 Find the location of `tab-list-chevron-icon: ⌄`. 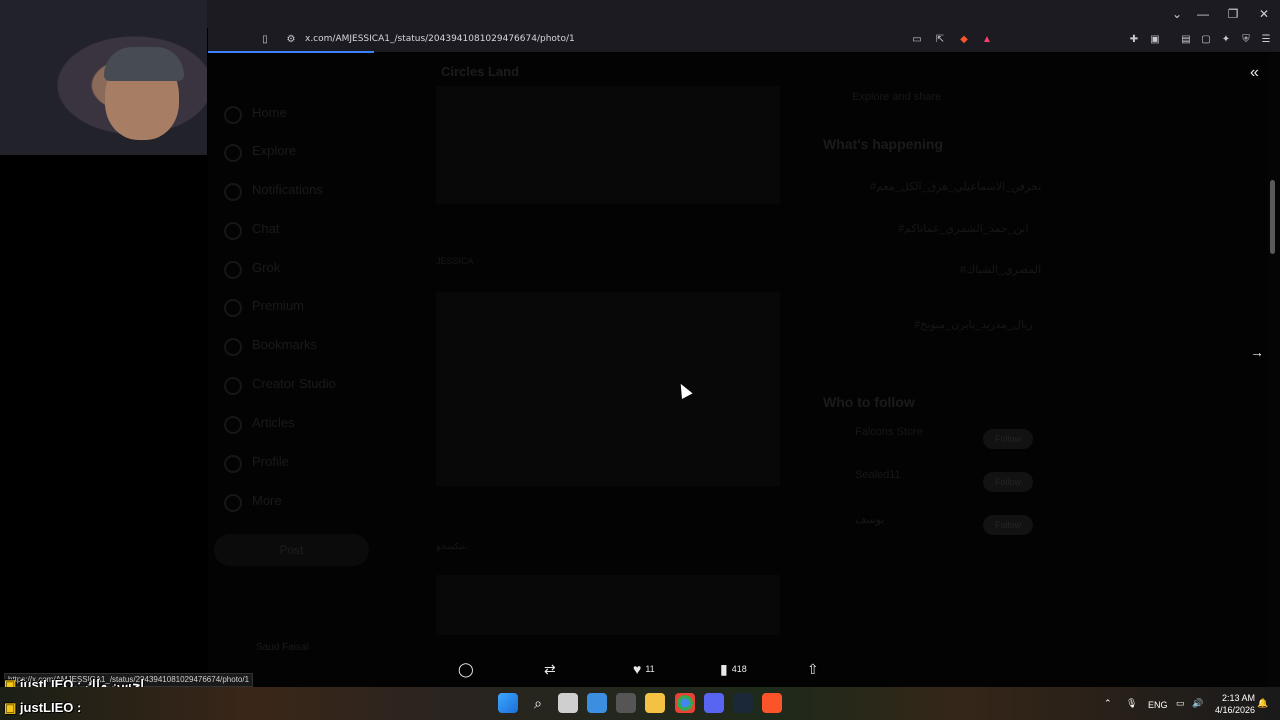

tab-list-chevron-icon: ⌄ is located at coordinates (1177, 14).